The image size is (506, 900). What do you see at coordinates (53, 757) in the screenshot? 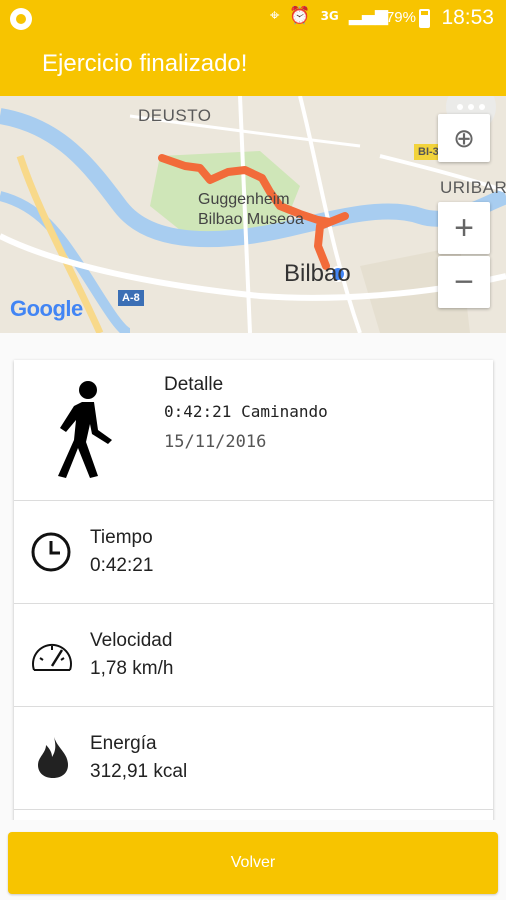
I see `flame-icon` at bounding box center [53, 757].